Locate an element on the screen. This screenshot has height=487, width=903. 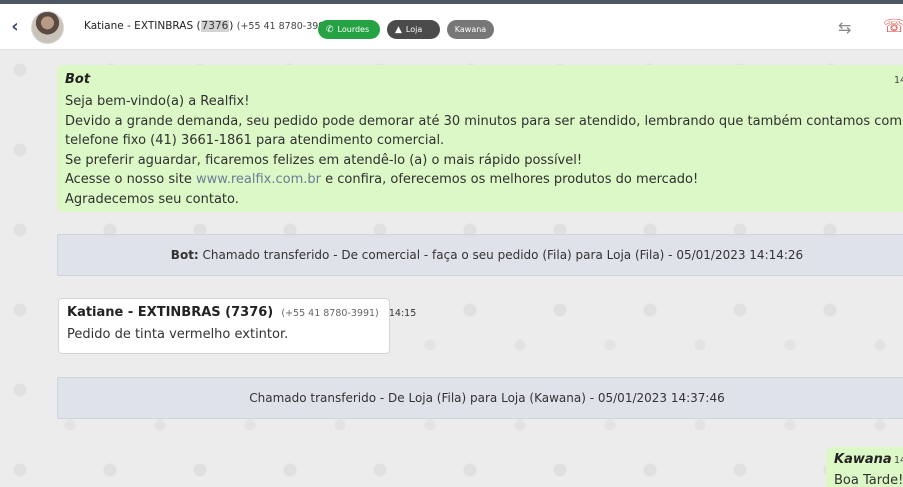
tag-loja: ▲ Loja is located at coordinates (413, 29).